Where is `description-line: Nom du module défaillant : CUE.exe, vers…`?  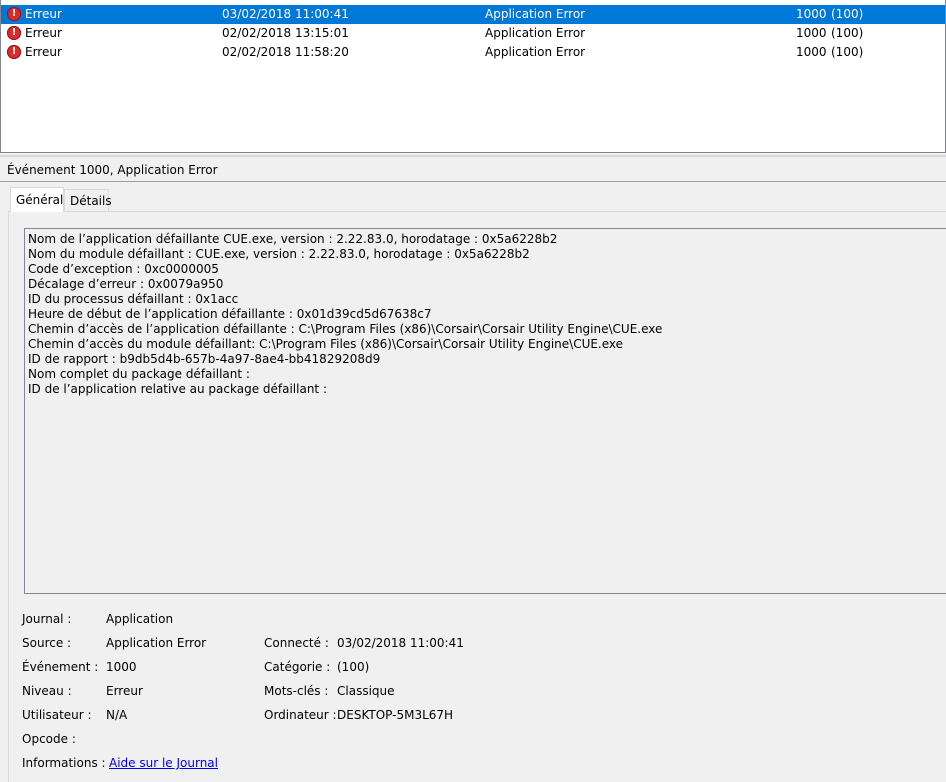
description-line: Nom du module défaillant : CUE.exe, vers… is located at coordinates (279, 254).